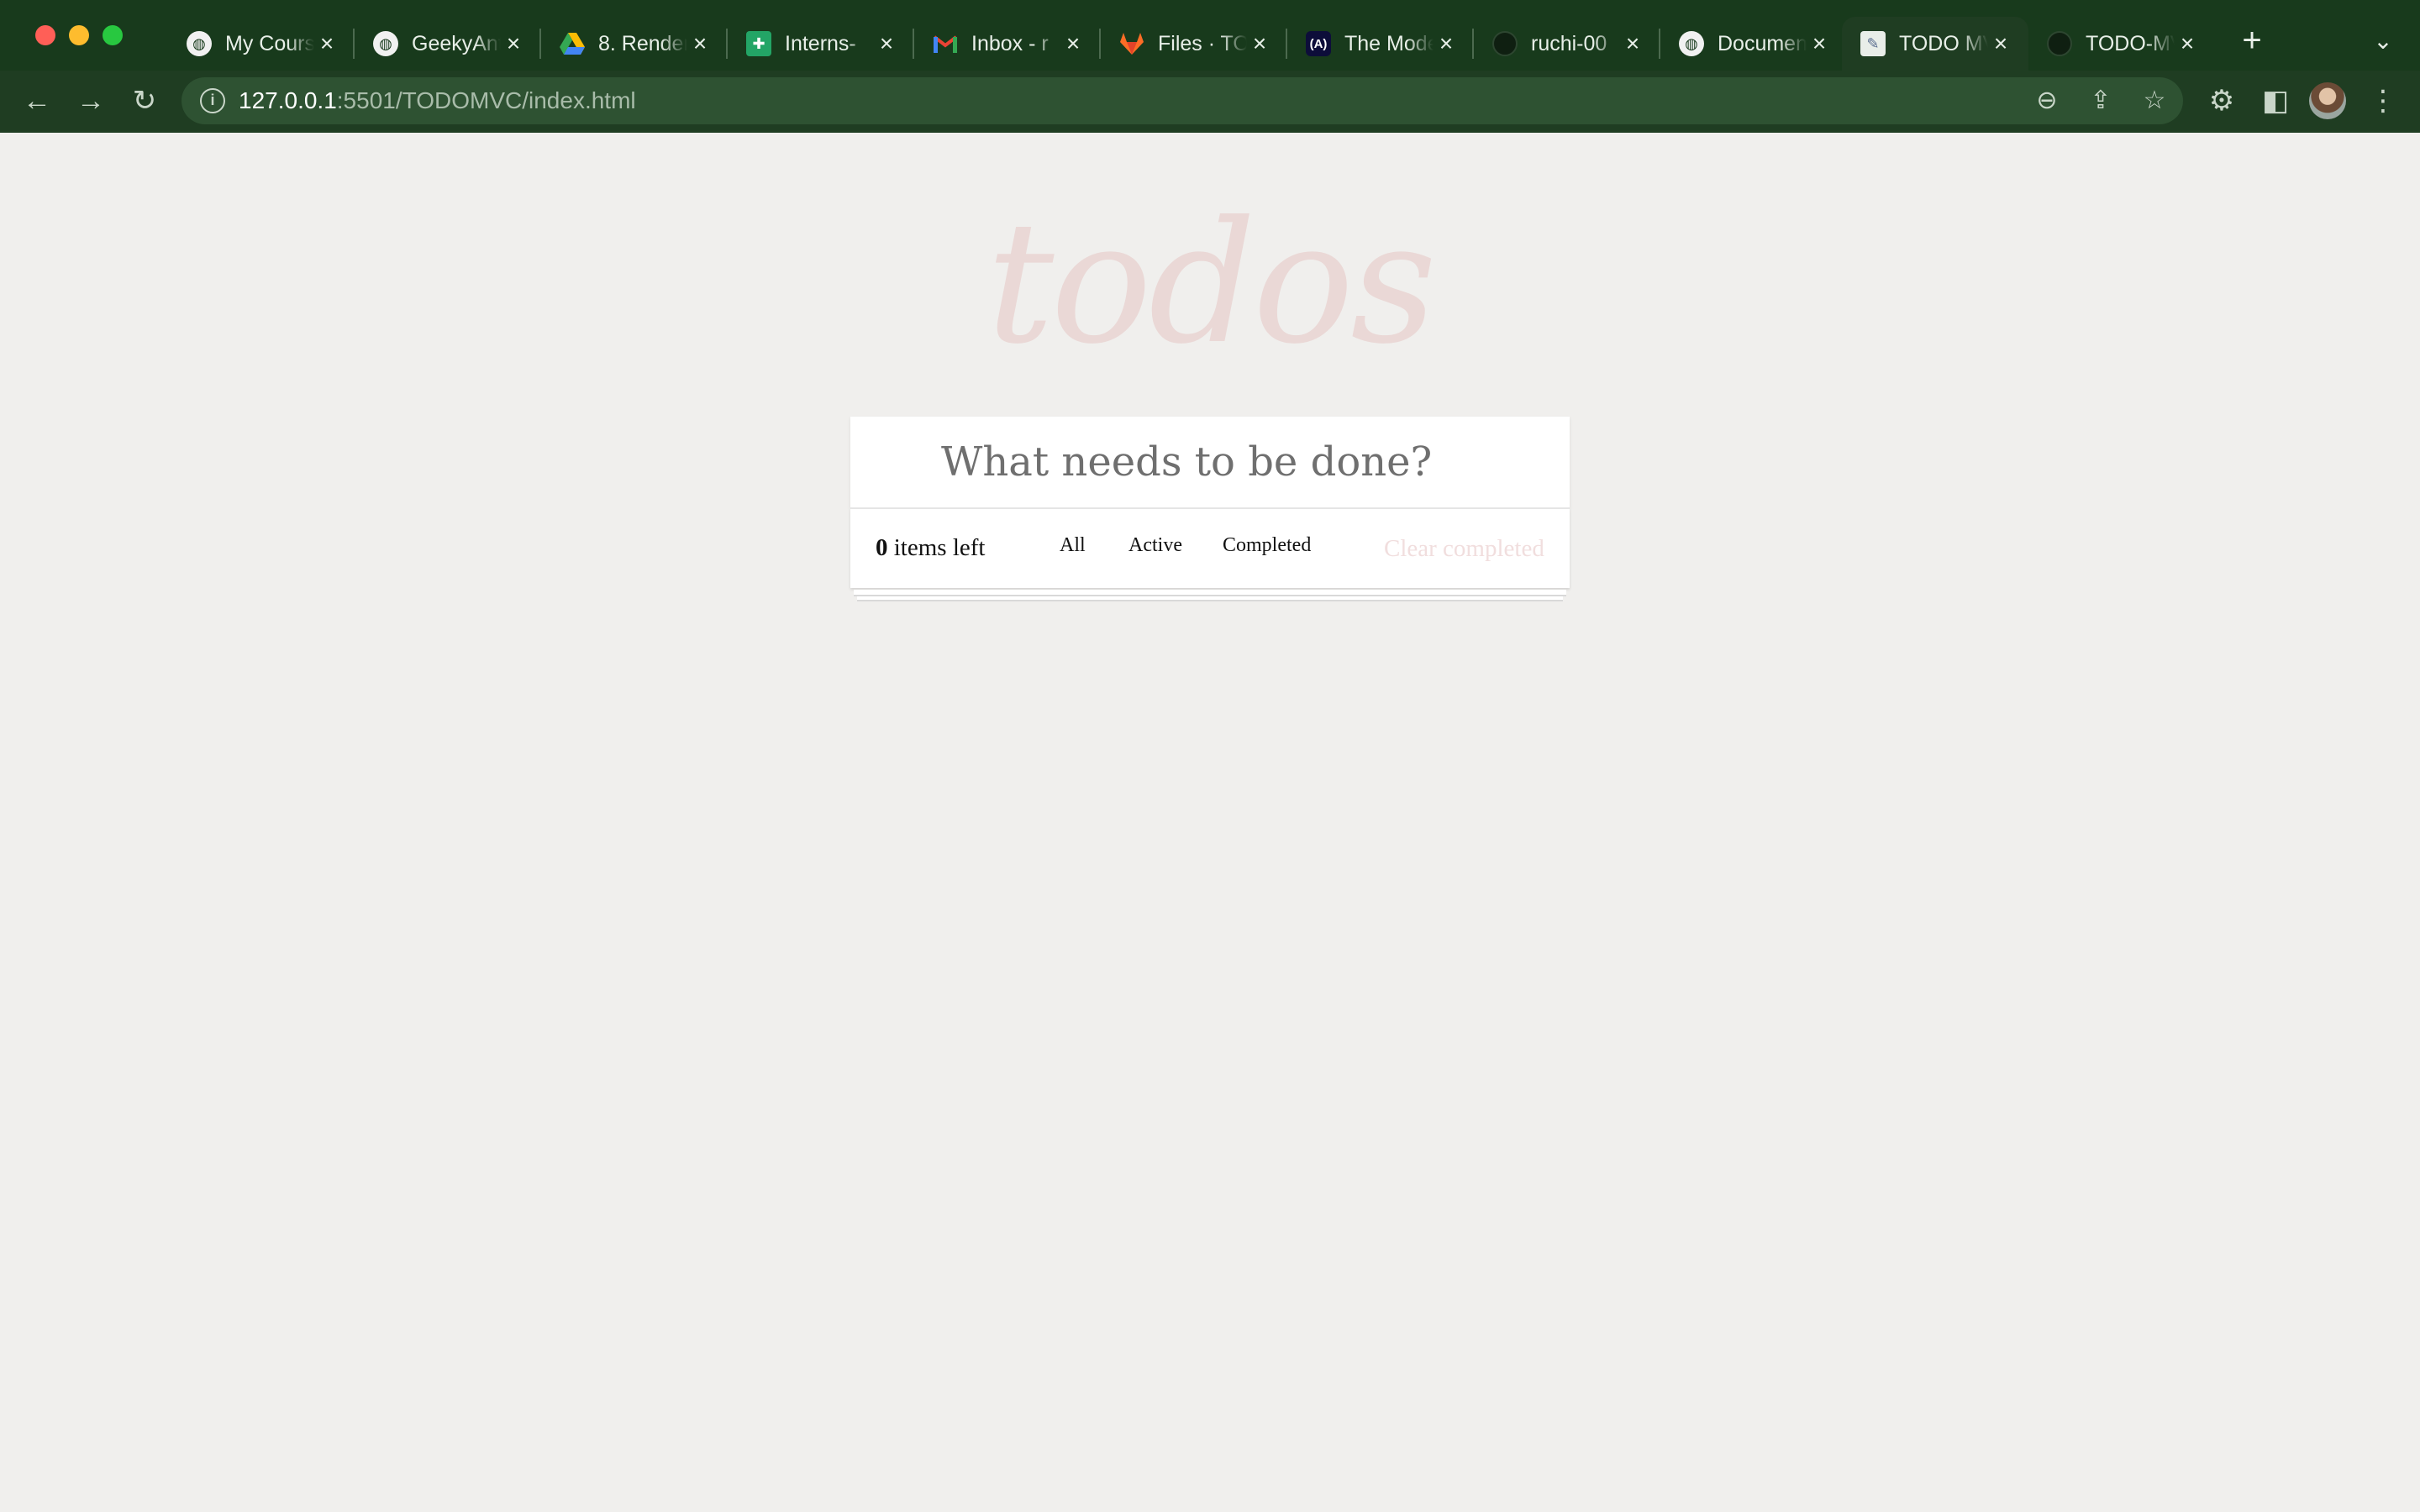 The height and width of the screenshot is (1512, 2420). What do you see at coordinates (2383, 42) in the screenshot?
I see `tab-search-chevron-icon: ⌄` at bounding box center [2383, 42].